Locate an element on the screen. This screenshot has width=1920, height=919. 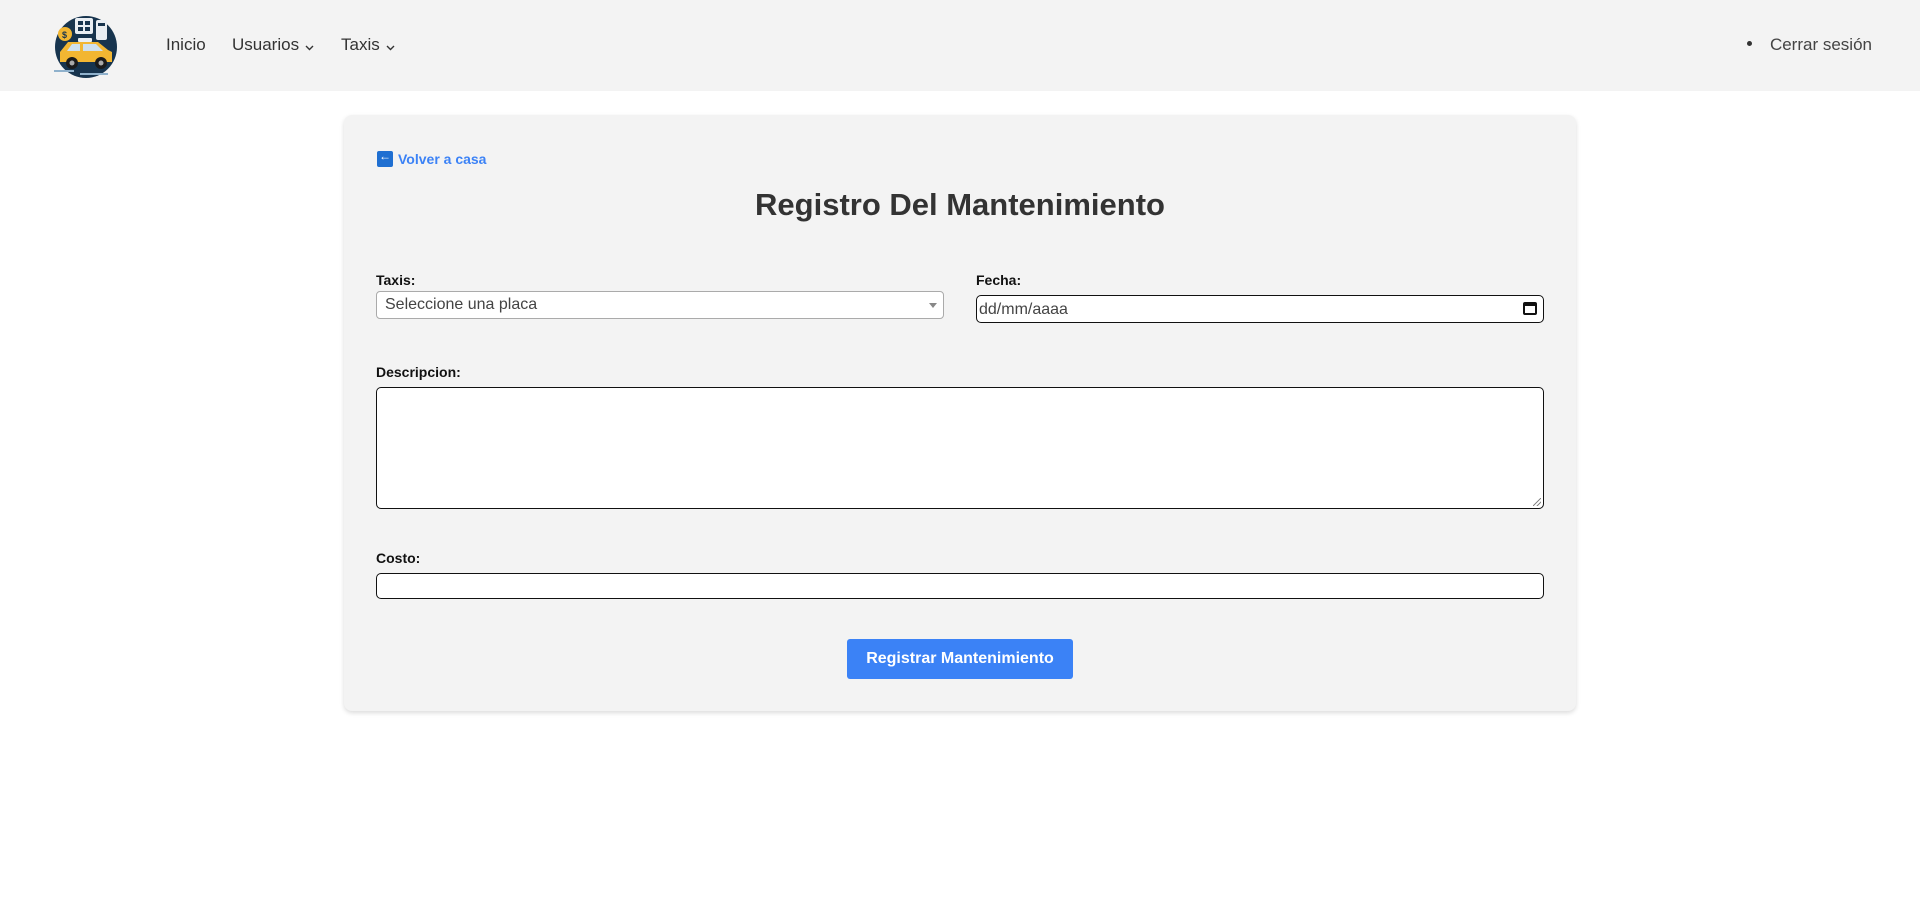
nav-usuarios-dropdown: Usuarios is located at coordinates (273, 45).